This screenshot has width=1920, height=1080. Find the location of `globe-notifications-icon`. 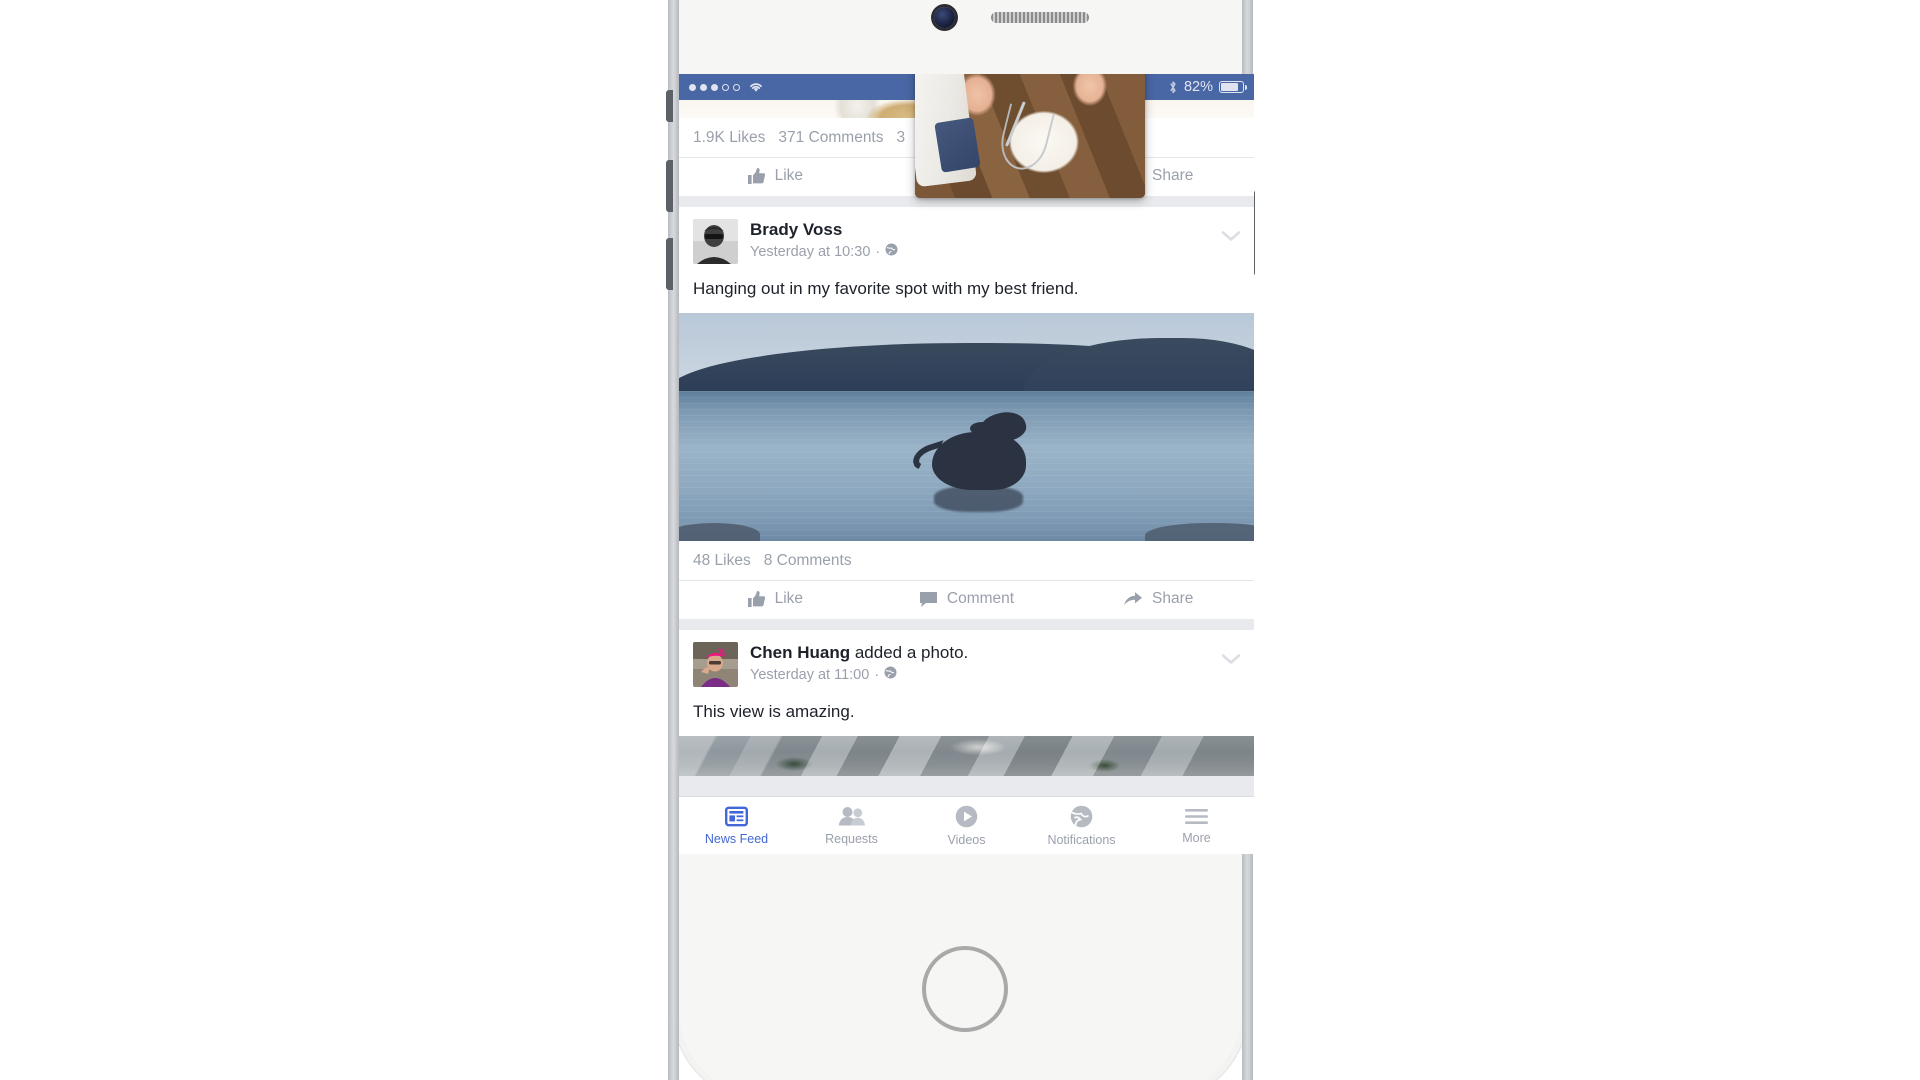

globe-notifications-icon is located at coordinates (1081, 816).